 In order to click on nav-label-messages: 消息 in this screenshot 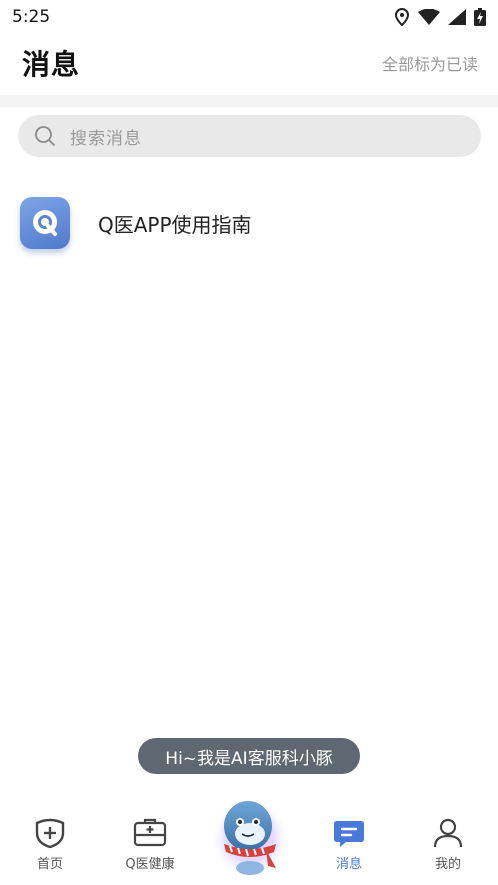, I will do `click(348, 864)`.